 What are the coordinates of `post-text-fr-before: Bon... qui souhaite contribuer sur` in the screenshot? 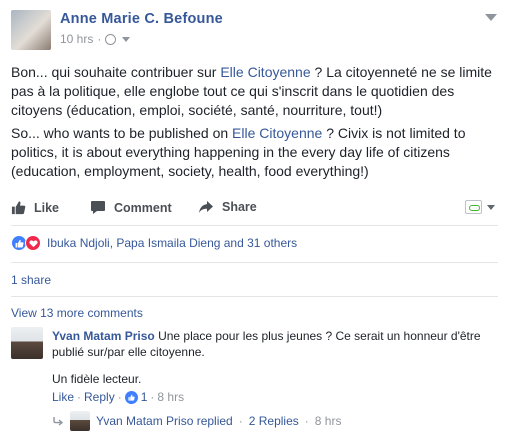 It's located at (116, 72).